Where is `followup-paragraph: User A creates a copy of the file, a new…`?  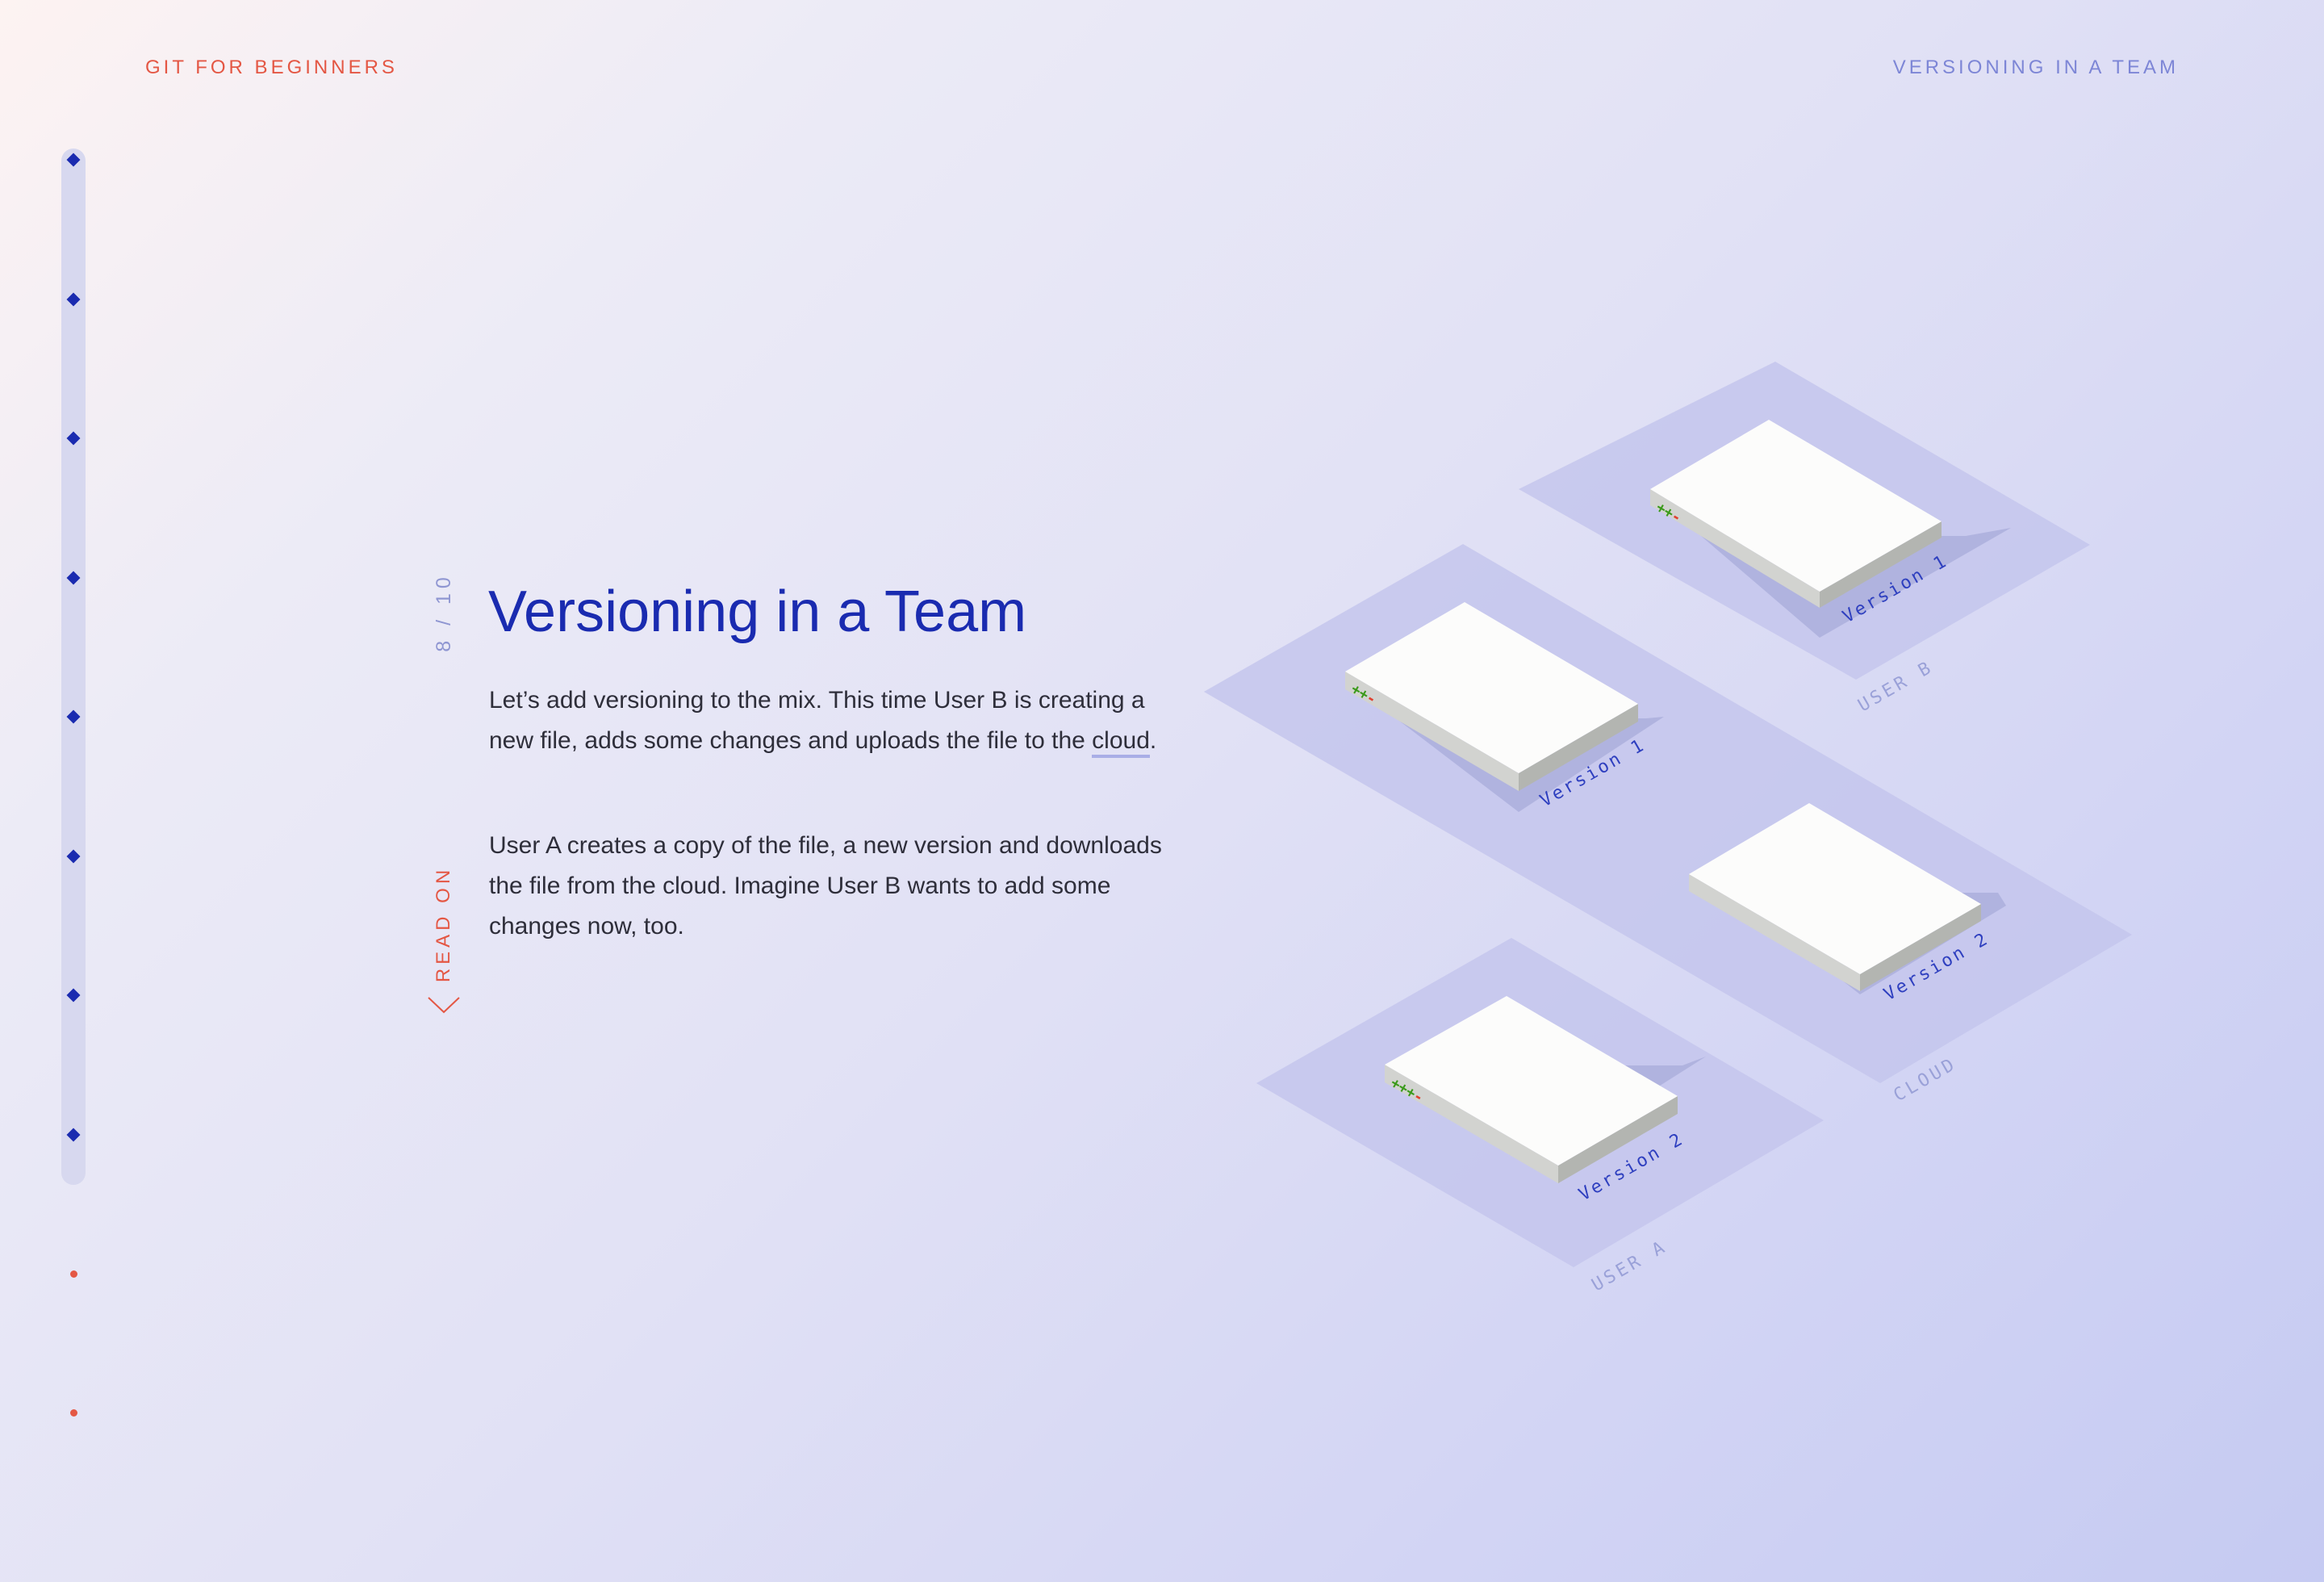
followup-paragraph: User A creates a copy of the file, a new… is located at coordinates (826, 886).